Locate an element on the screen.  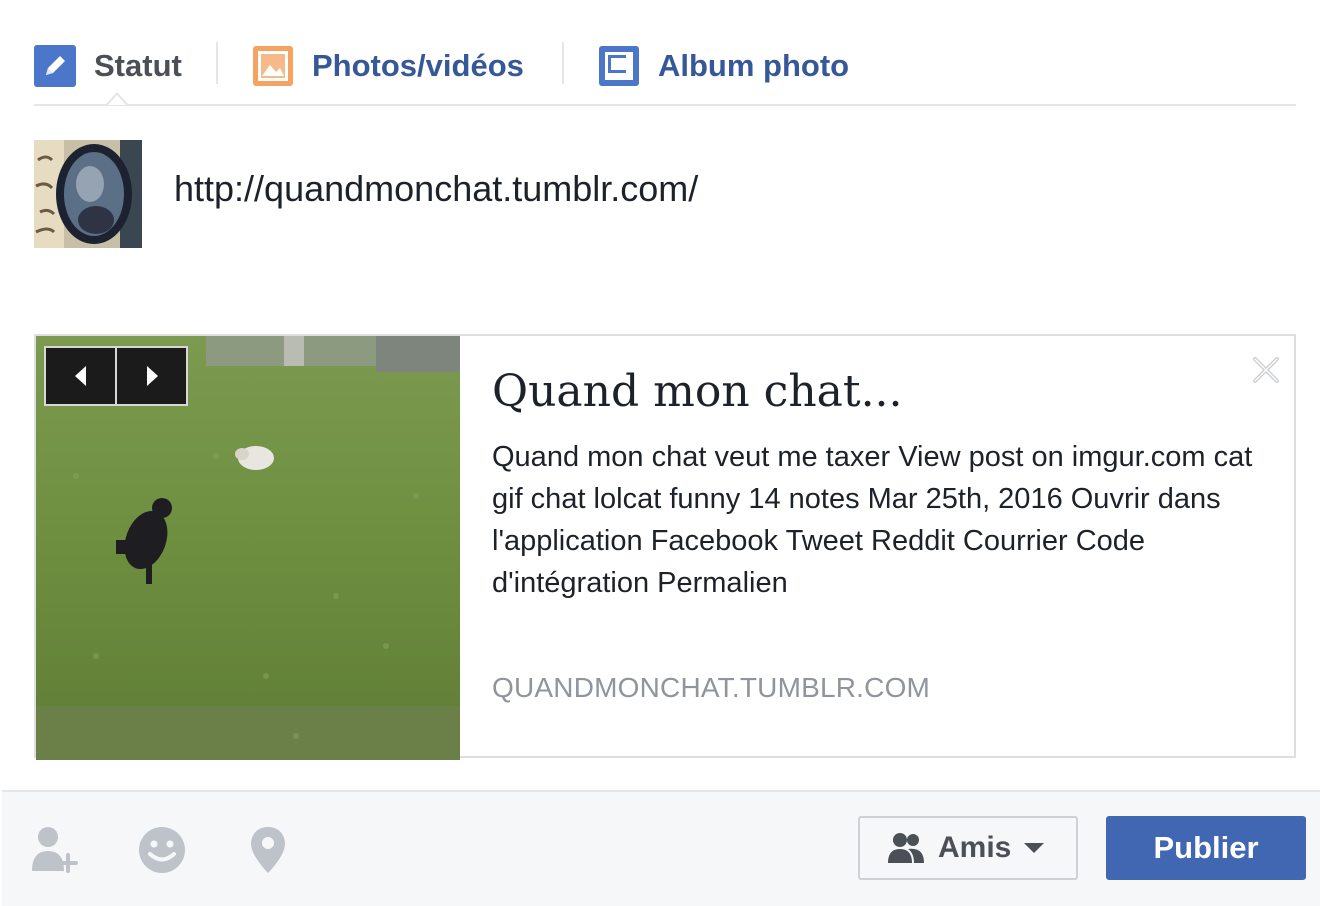
feeling-button is located at coordinates (162, 850).